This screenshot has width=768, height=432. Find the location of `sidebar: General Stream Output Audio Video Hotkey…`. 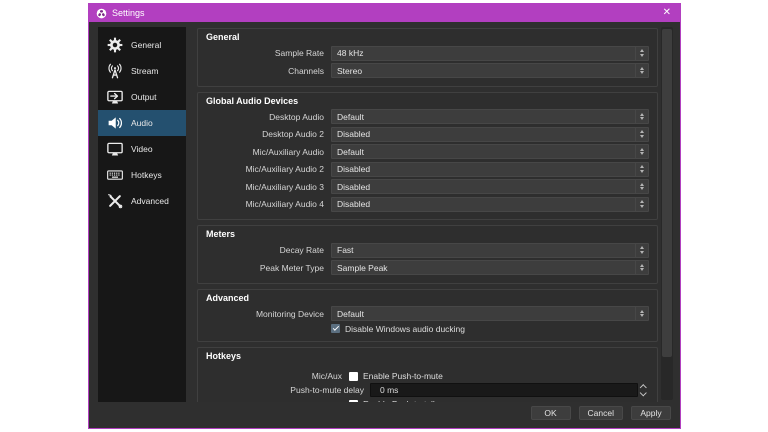

sidebar: General Stream Output Audio Video Hotkey… is located at coordinates (142, 214).